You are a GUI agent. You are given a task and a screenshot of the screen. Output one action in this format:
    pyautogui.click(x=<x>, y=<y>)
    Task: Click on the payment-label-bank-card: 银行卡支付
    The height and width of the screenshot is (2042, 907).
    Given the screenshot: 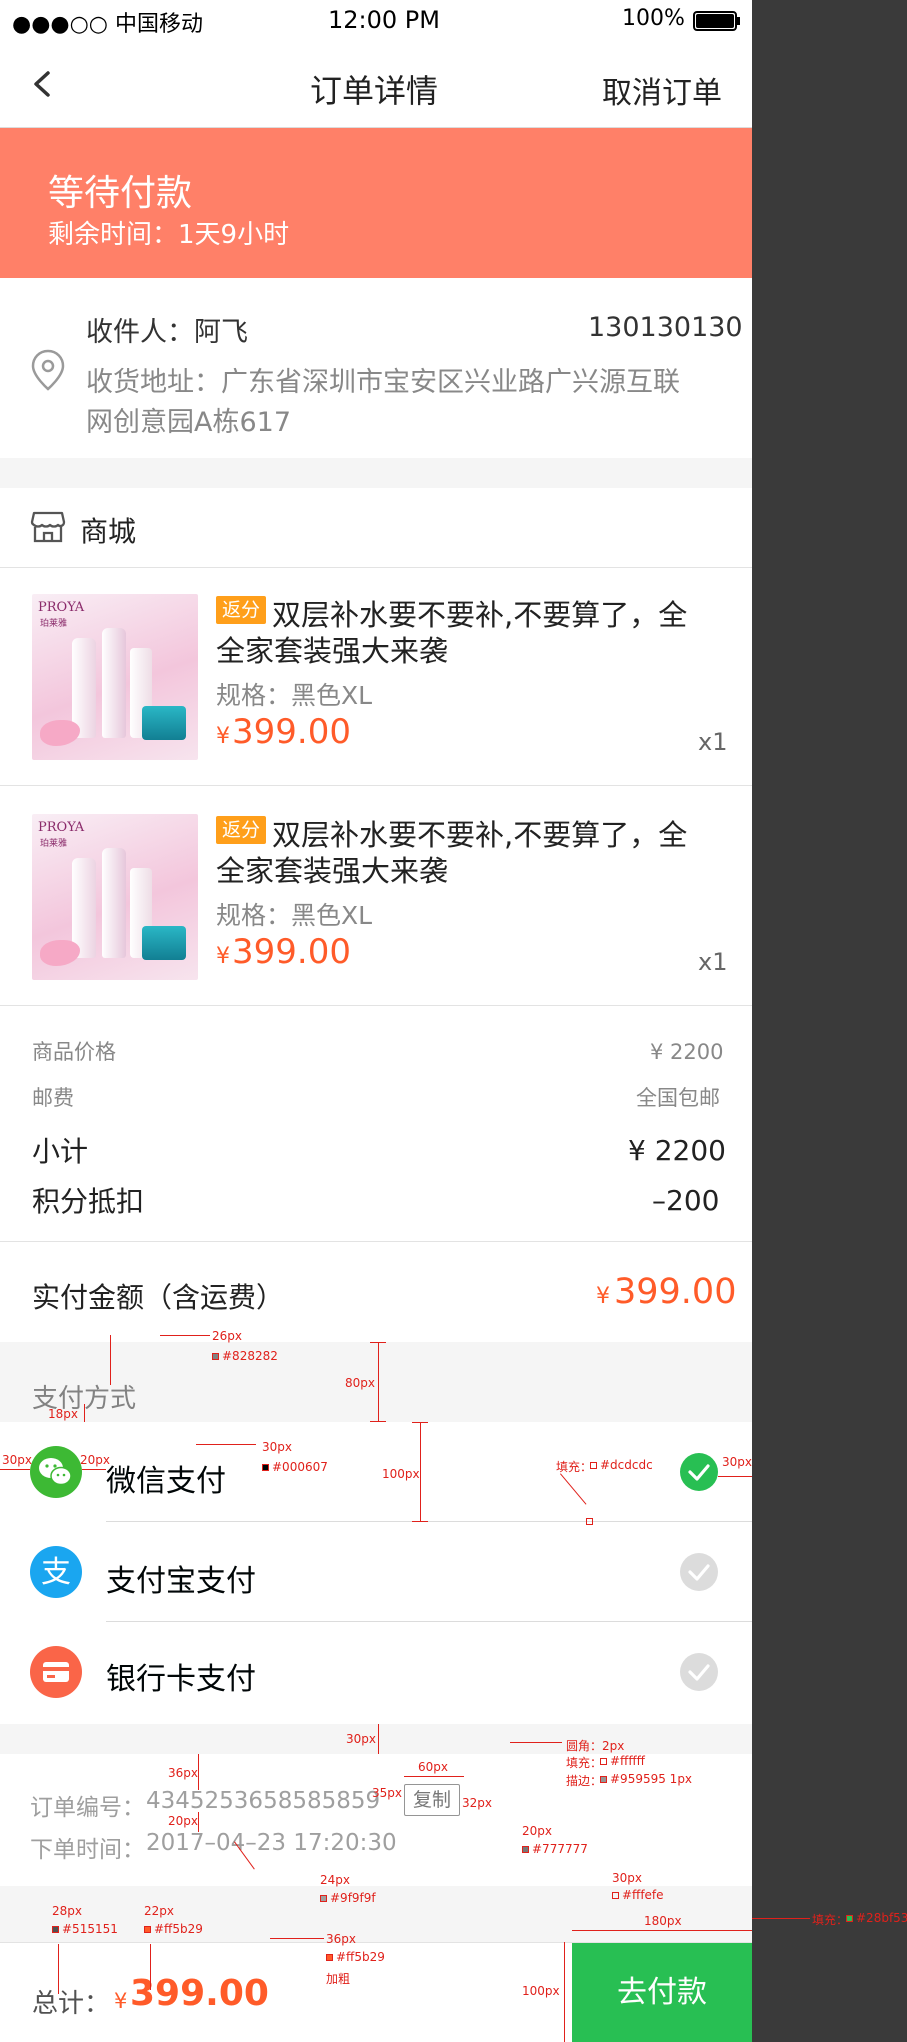 What is the action you would take?
    pyautogui.click(x=181, y=1679)
    